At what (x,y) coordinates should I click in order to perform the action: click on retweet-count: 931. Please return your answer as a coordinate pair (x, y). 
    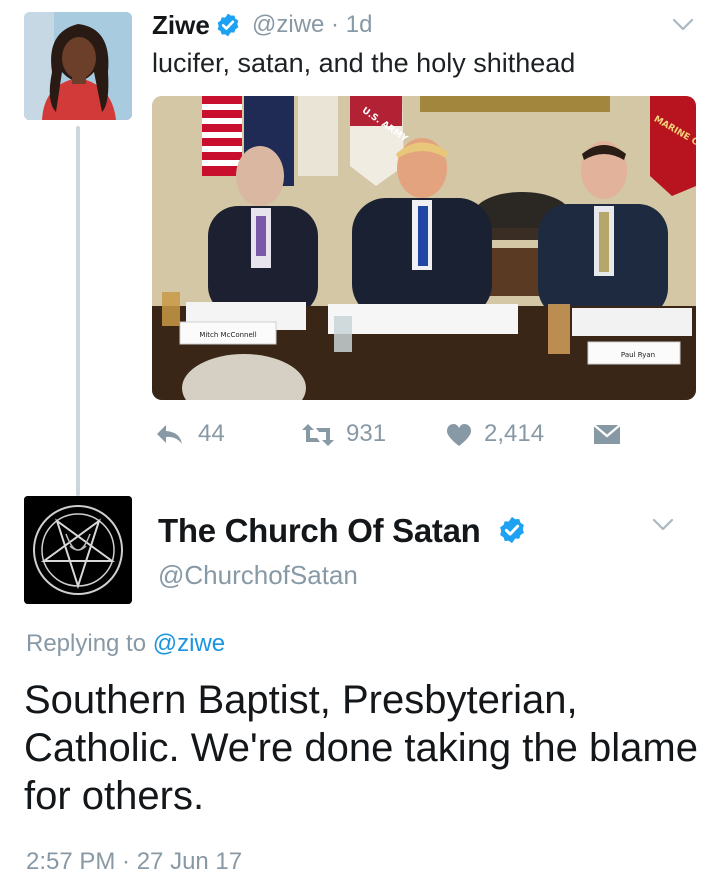
    Looking at the image, I should click on (366, 434).